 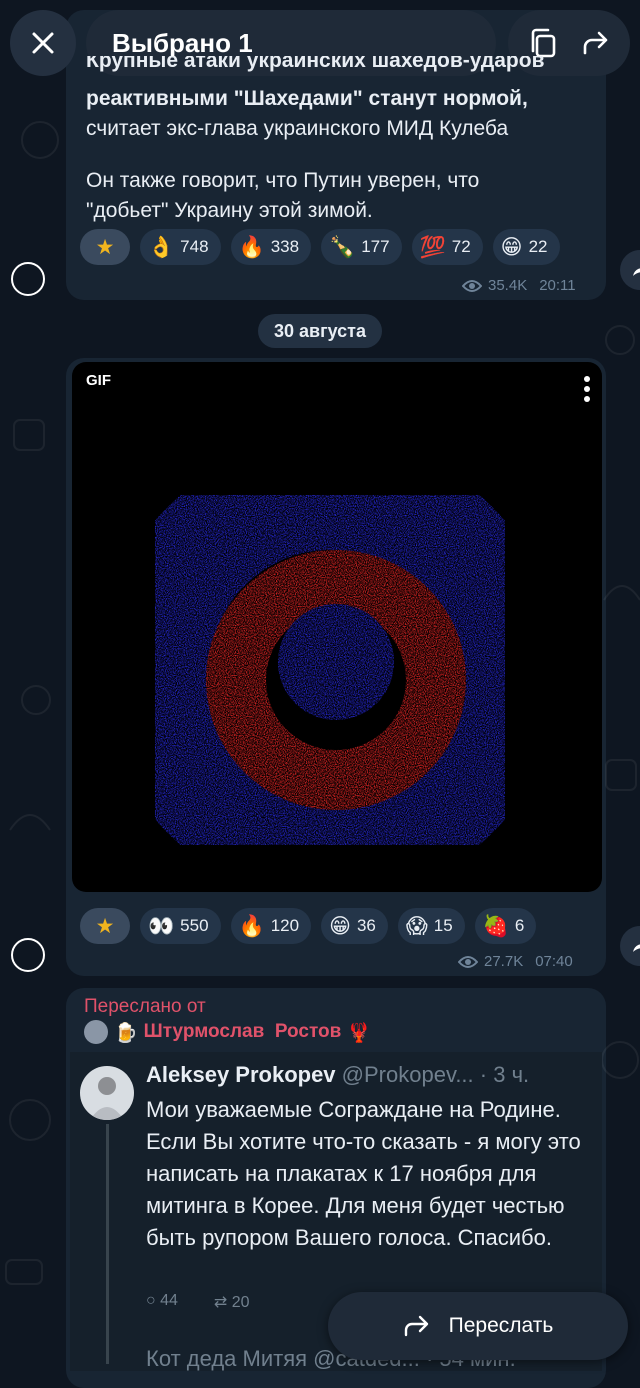 What do you see at coordinates (461, 246) in the screenshot?
I see `reaction-count: 72` at bounding box center [461, 246].